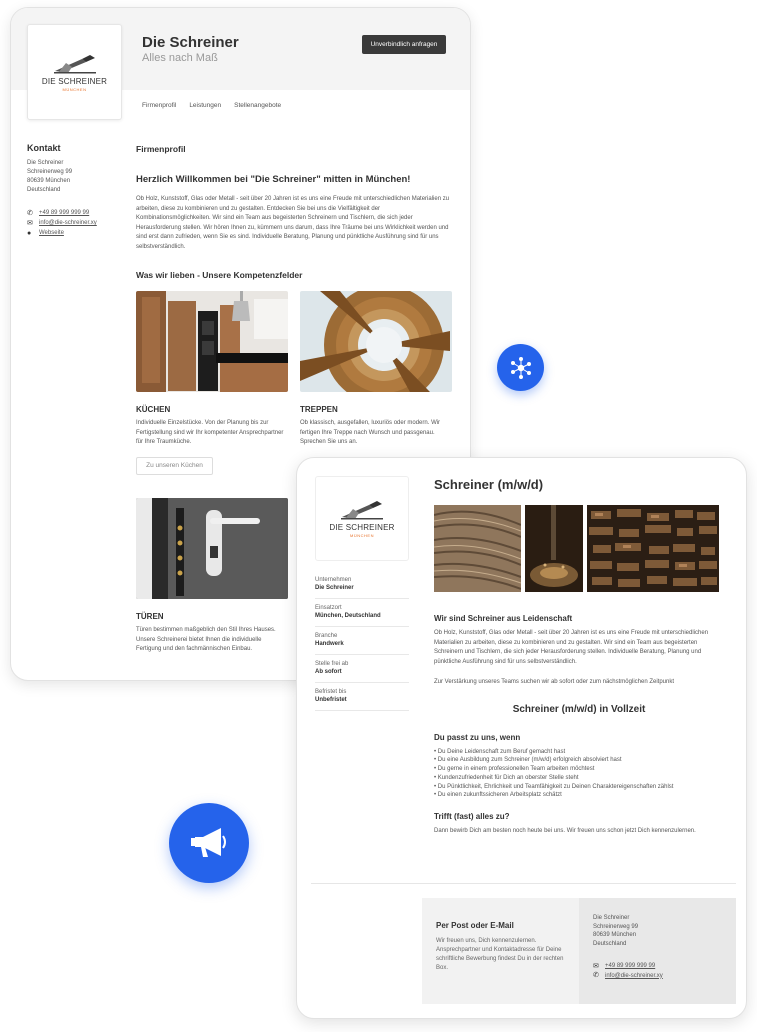 The width and height of the screenshot is (757, 1032). What do you see at coordinates (523, 883) in the screenshot?
I see `divider` at bounding box center [523, 883].